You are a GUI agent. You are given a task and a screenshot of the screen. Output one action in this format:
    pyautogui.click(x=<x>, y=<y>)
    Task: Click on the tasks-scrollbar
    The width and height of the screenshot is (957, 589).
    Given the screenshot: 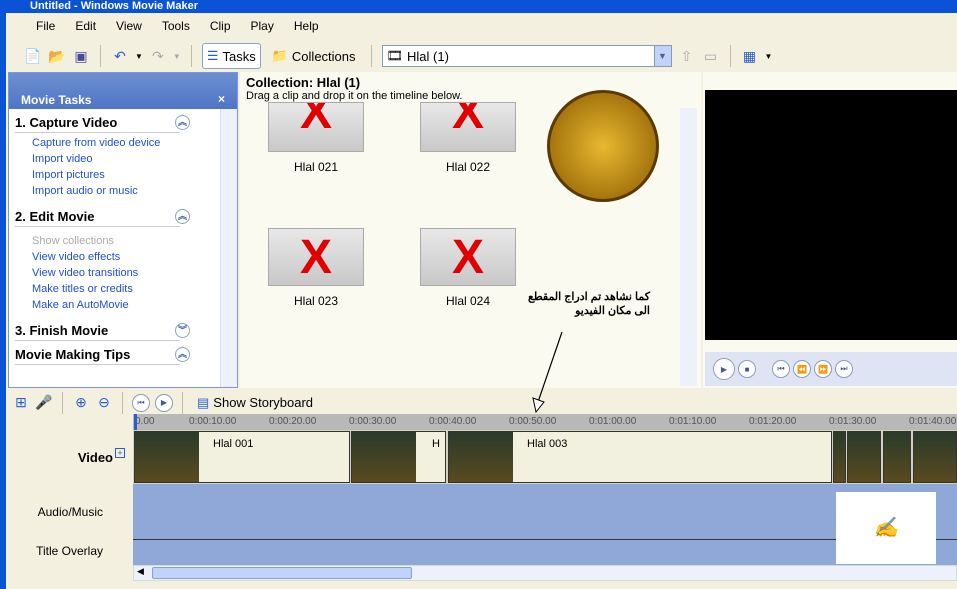 What is the action you would take?
    pyautogui.click(x=228, y=248)
    